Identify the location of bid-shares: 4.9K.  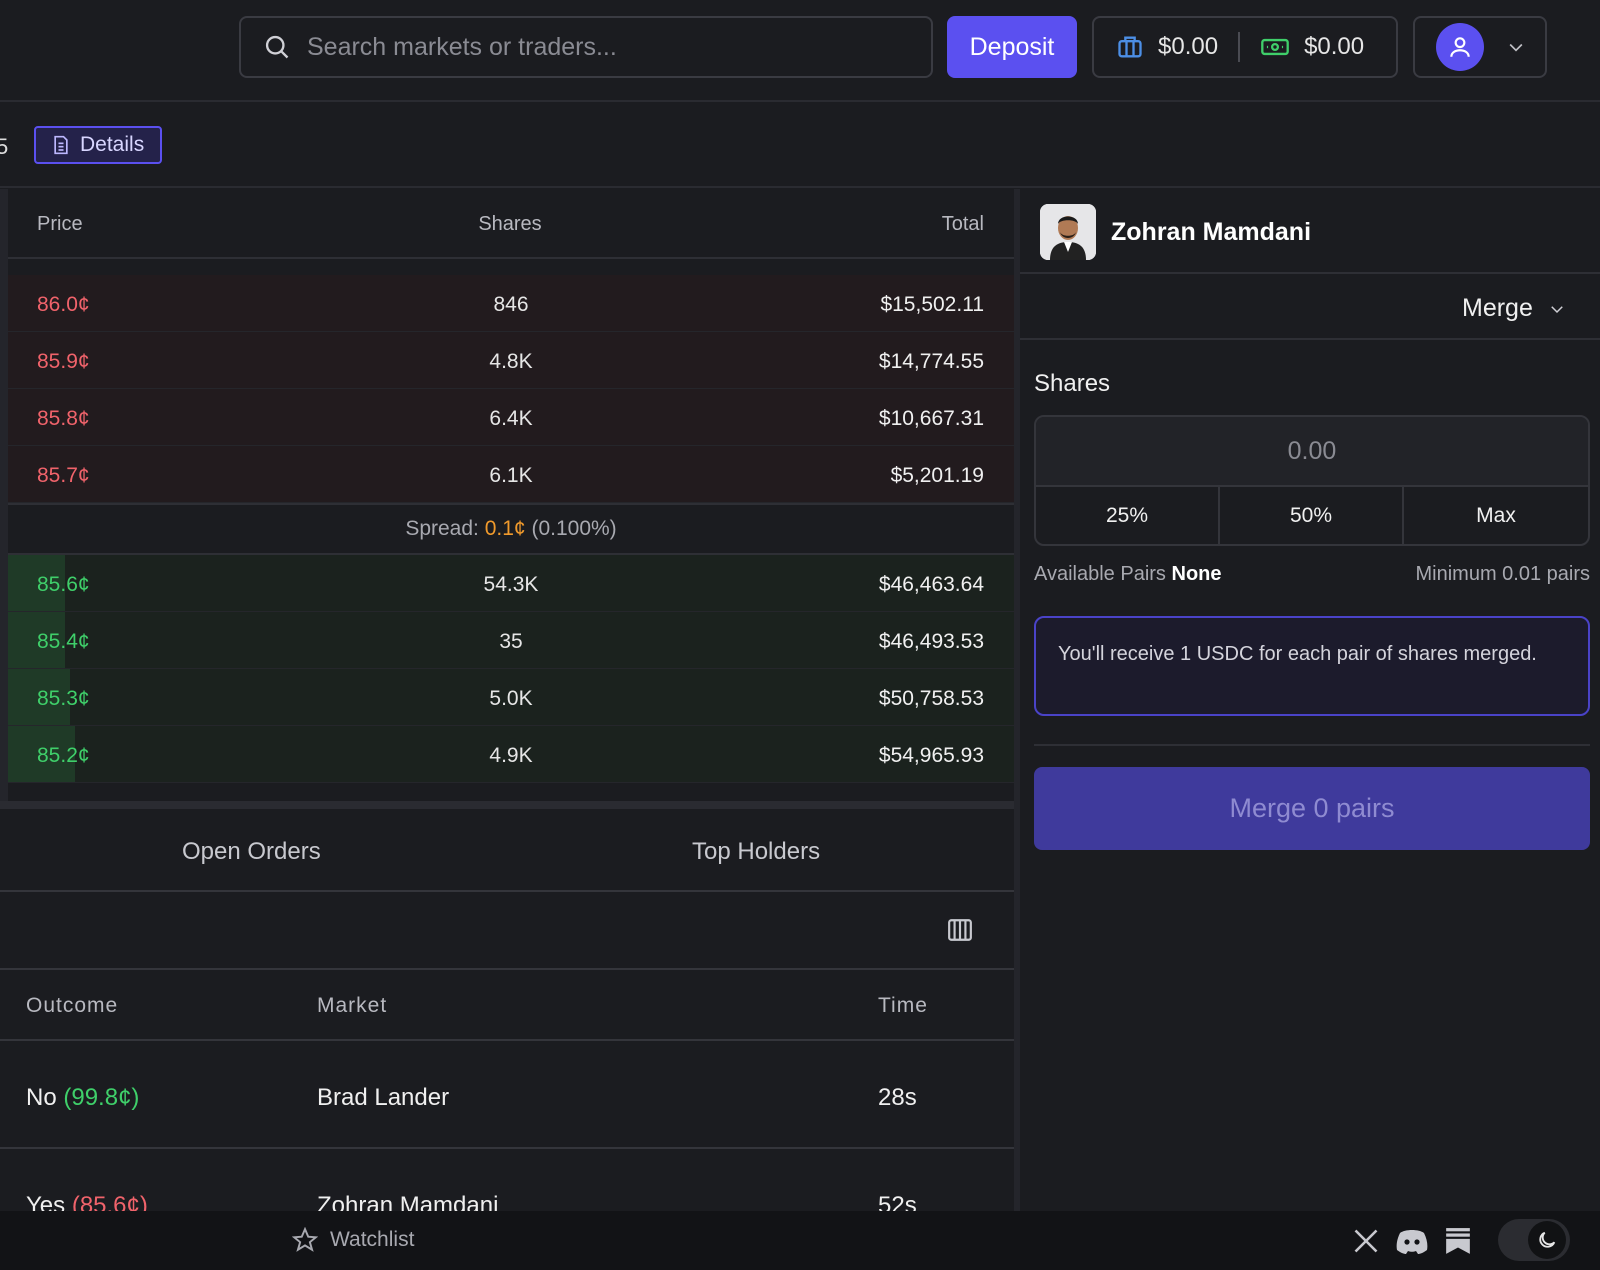
(511, 755).